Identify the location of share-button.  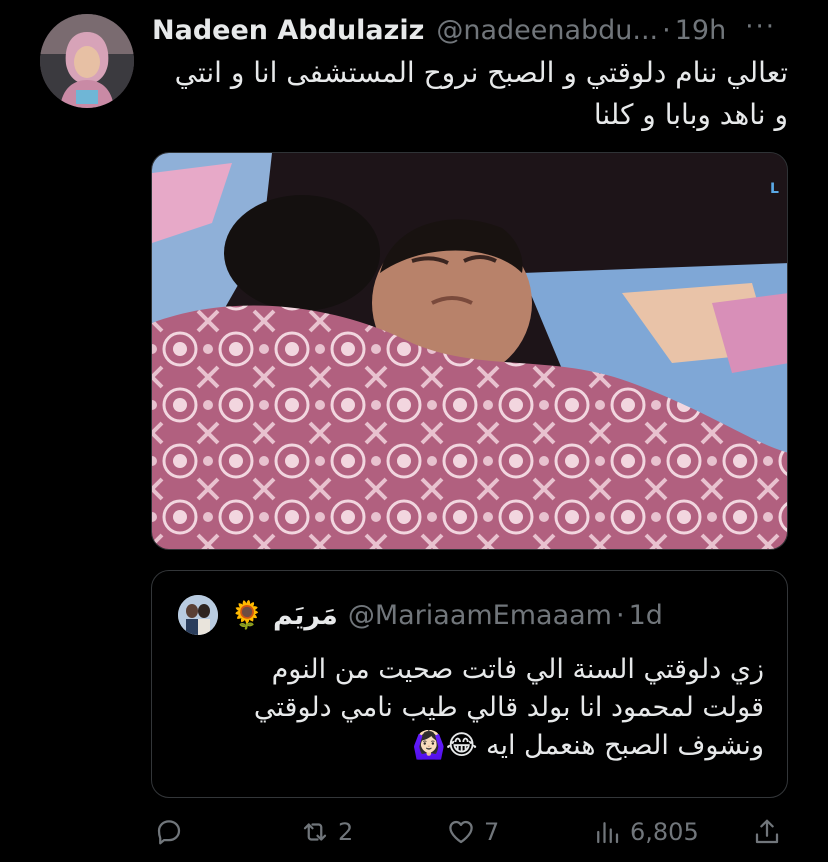
(767, 832).